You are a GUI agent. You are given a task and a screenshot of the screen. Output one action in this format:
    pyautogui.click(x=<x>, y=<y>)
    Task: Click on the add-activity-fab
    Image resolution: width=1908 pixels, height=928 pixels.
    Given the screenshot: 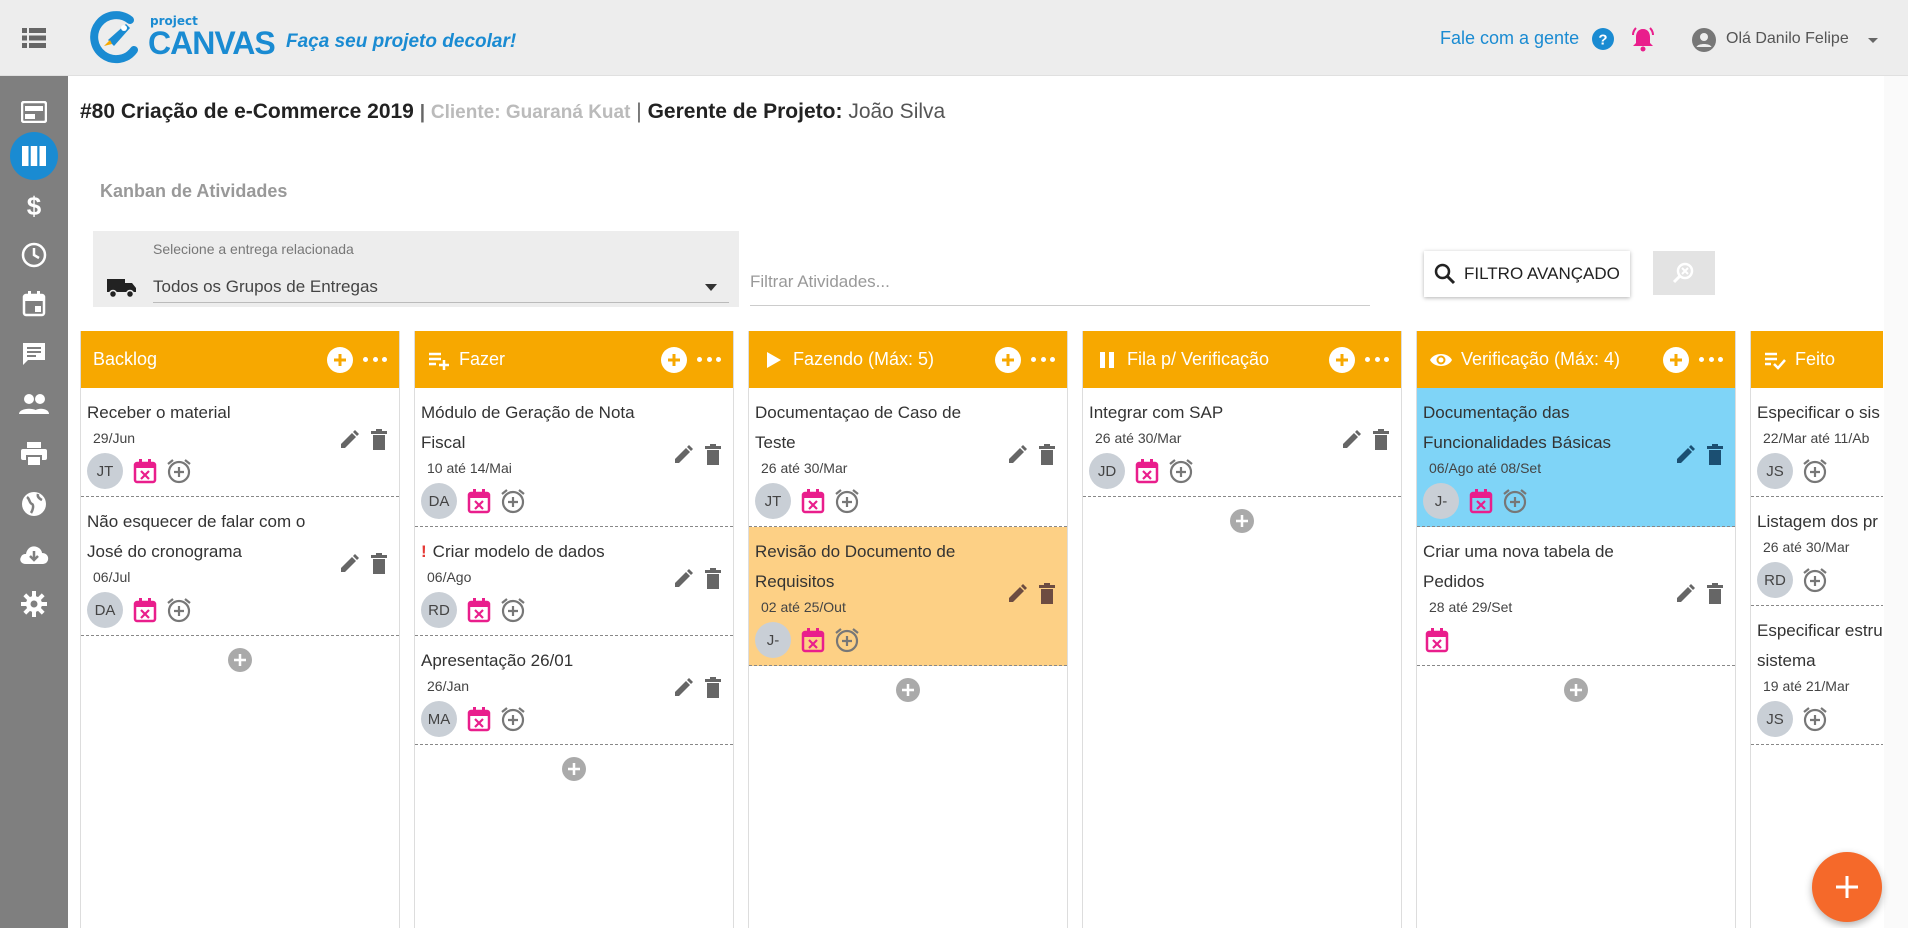 What is the action you would take?
    pyautogui.click(x=1847, y=887)
    